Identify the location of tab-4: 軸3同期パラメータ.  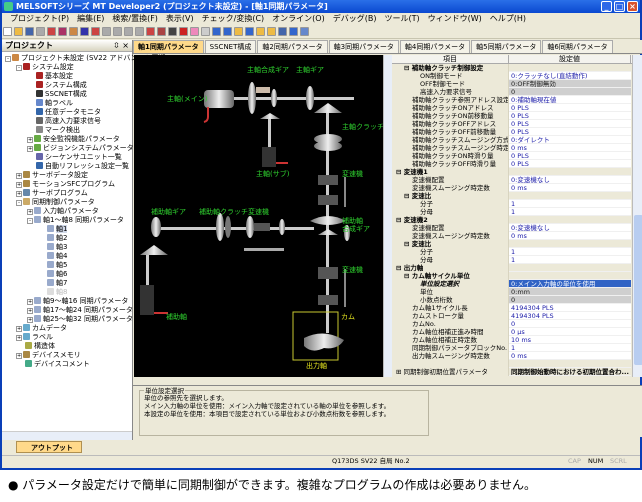
(363, 46).